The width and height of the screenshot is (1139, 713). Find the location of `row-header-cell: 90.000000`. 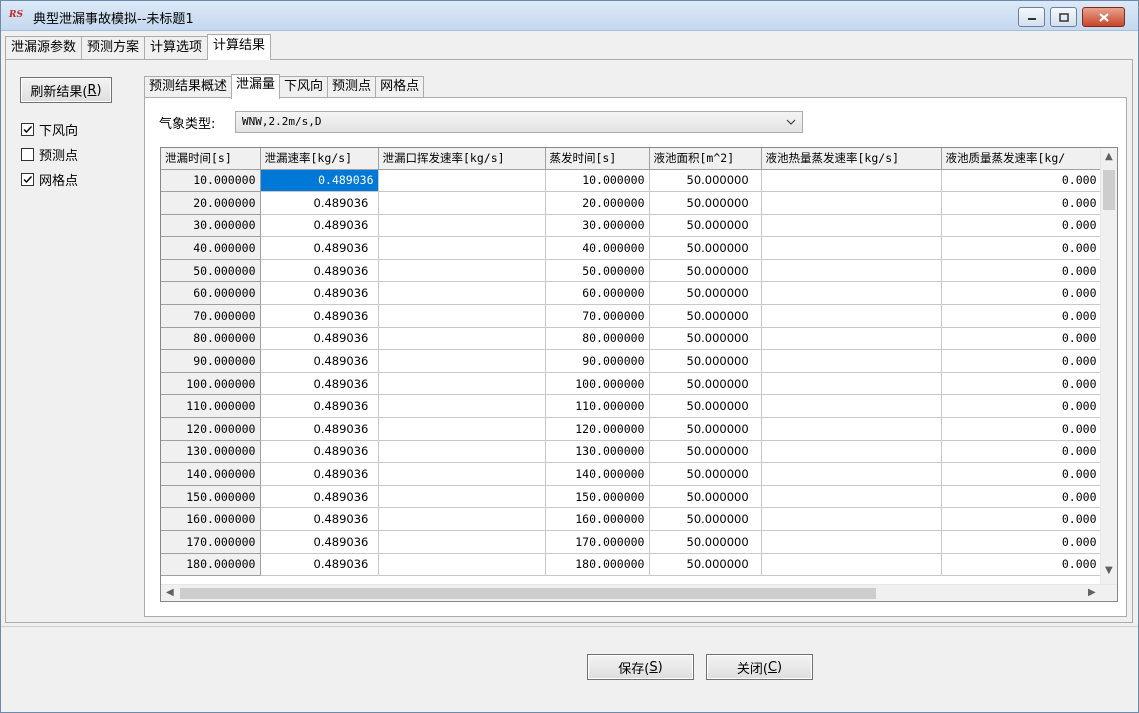

row-header-cell: 90.000000 is located at coordinates (211, 361).